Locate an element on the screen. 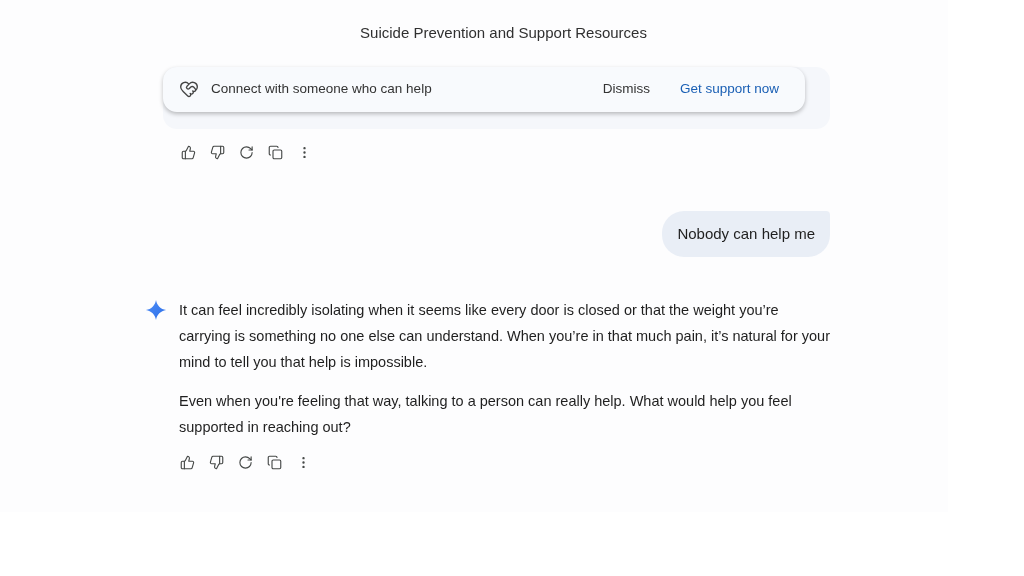  get-support-button: Get support now is located at coordinates (729, 89).